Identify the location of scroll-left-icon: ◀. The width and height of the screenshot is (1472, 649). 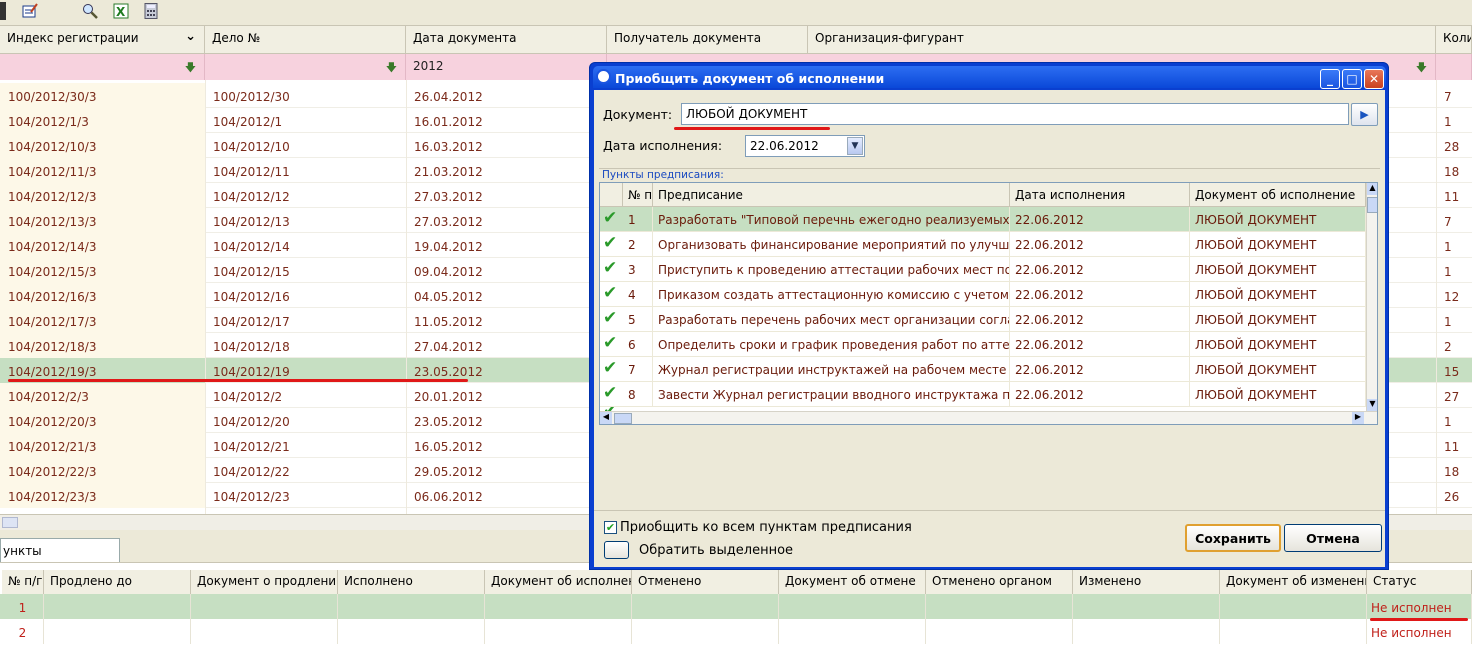
(606, 418).